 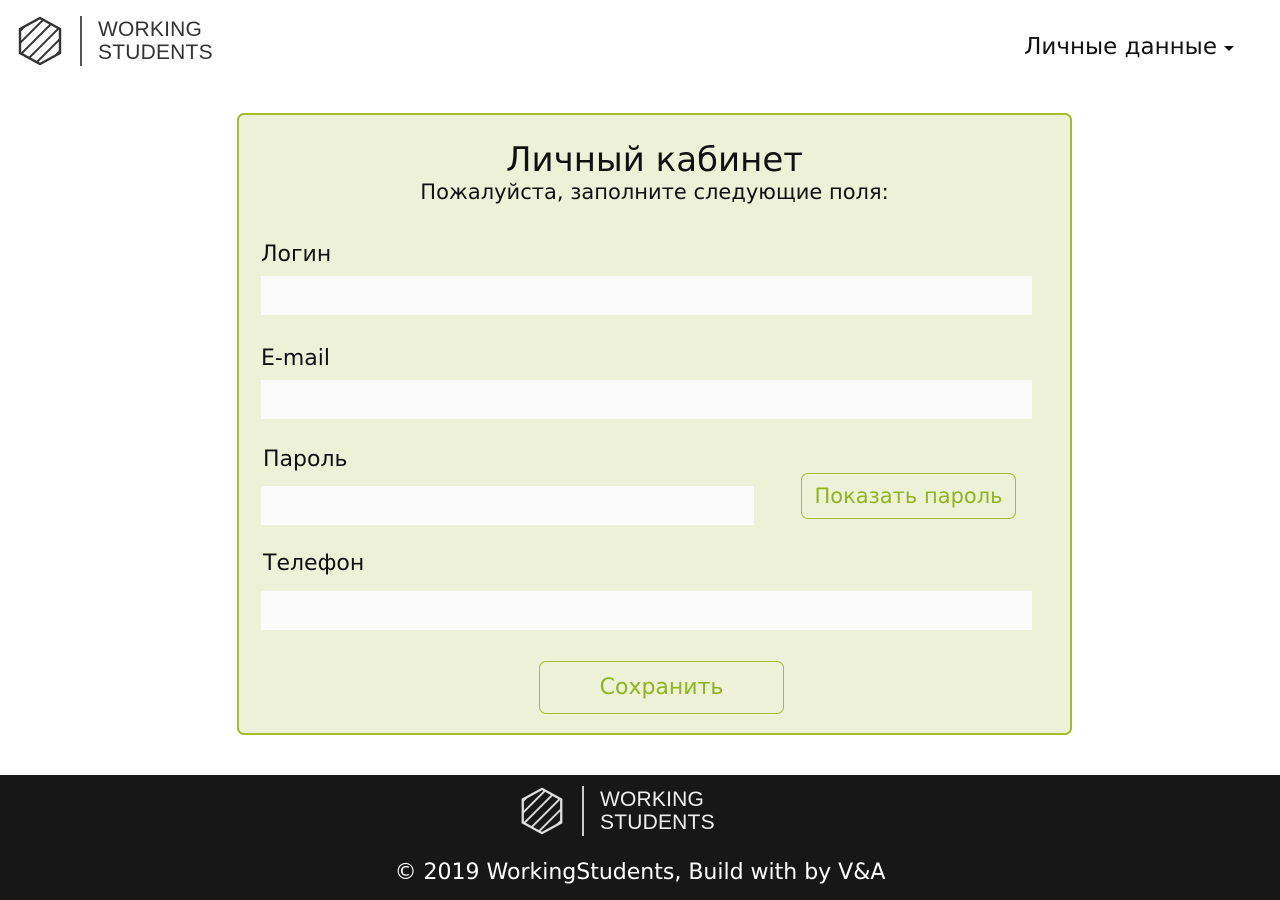 I want to click on header-logo: WORKING STUDENTS, so click(x=114, y=41).